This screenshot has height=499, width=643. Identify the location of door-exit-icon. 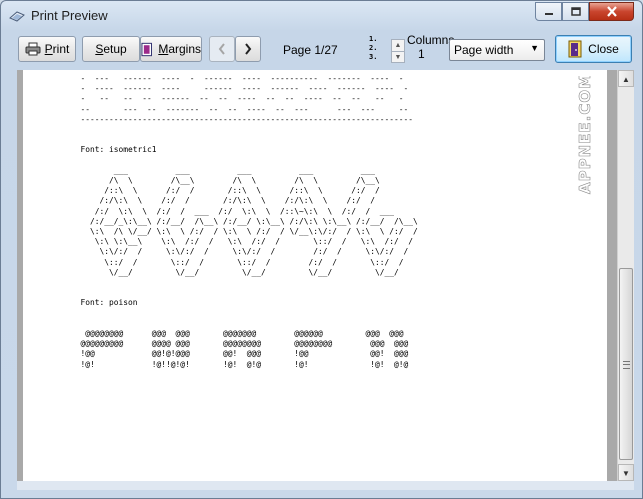
(575, 49).